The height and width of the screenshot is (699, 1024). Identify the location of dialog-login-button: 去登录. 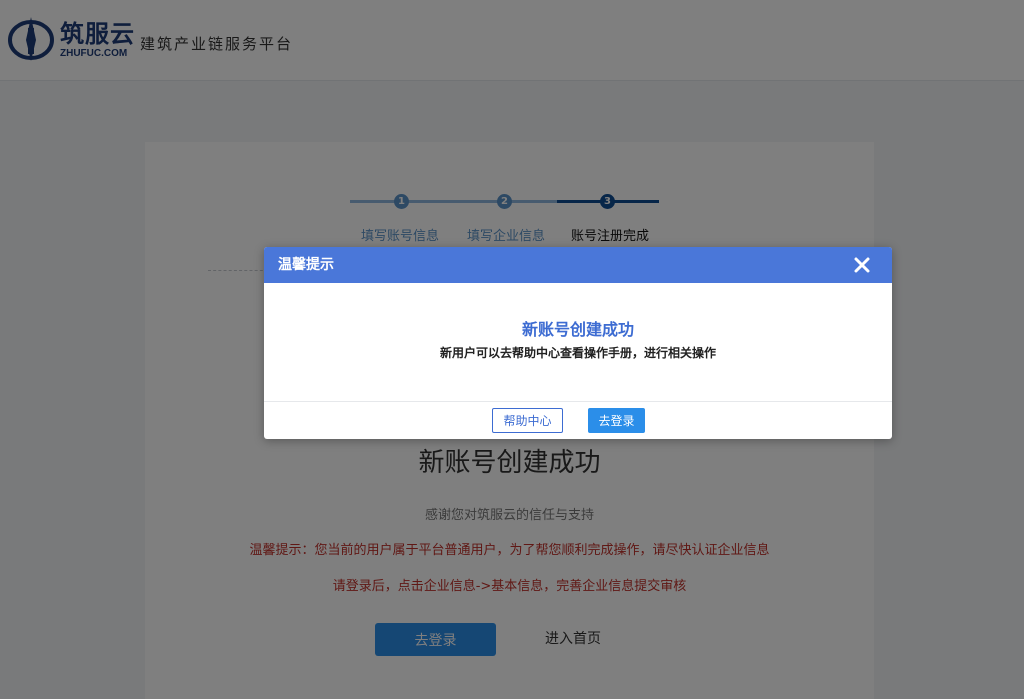
(616, 420).